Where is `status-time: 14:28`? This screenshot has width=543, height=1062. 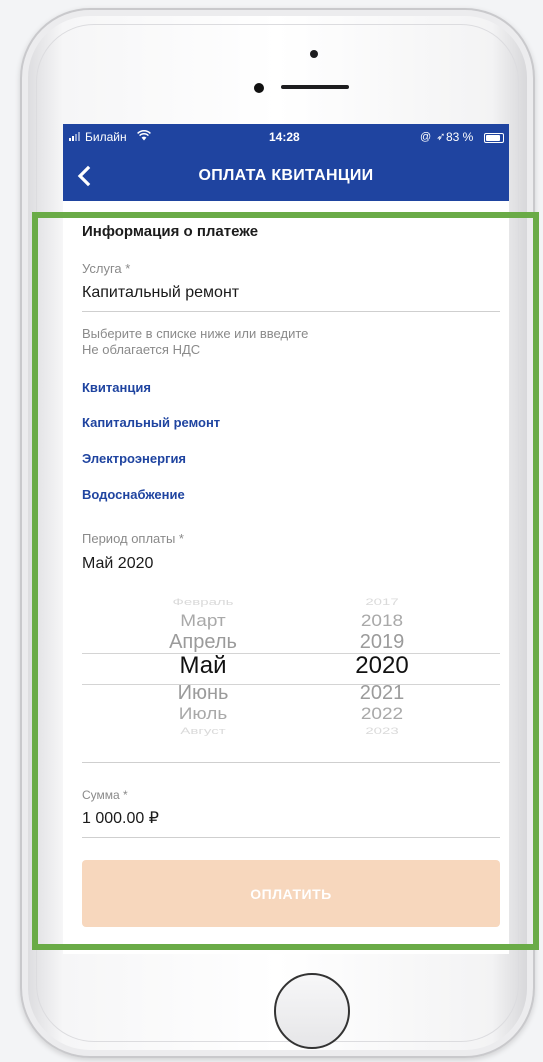 status-time: 14:28 is located at coordinates (284, 137).